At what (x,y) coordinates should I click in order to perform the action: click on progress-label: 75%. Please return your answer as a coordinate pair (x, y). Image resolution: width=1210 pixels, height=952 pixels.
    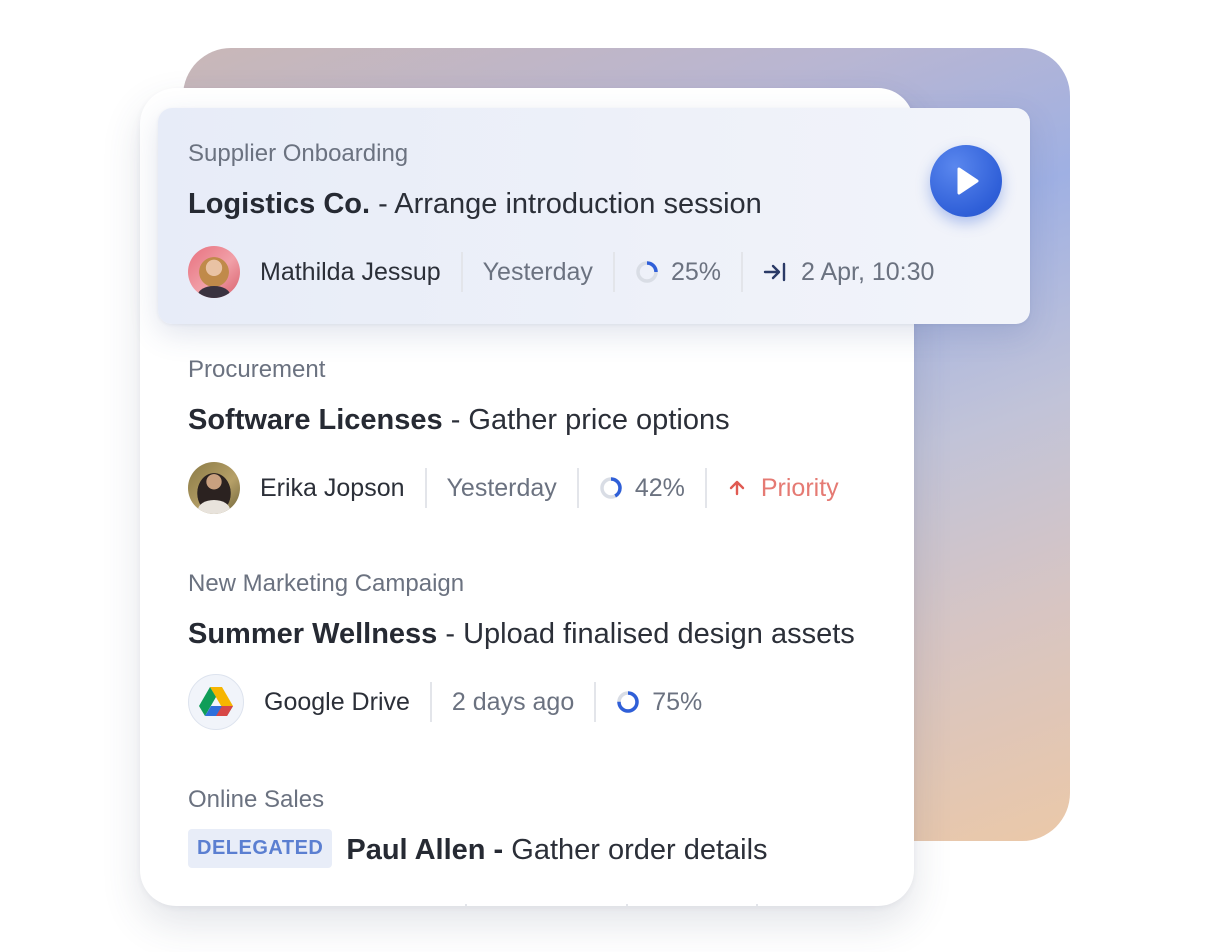
    Looking at the image, I should click on (677, 701).